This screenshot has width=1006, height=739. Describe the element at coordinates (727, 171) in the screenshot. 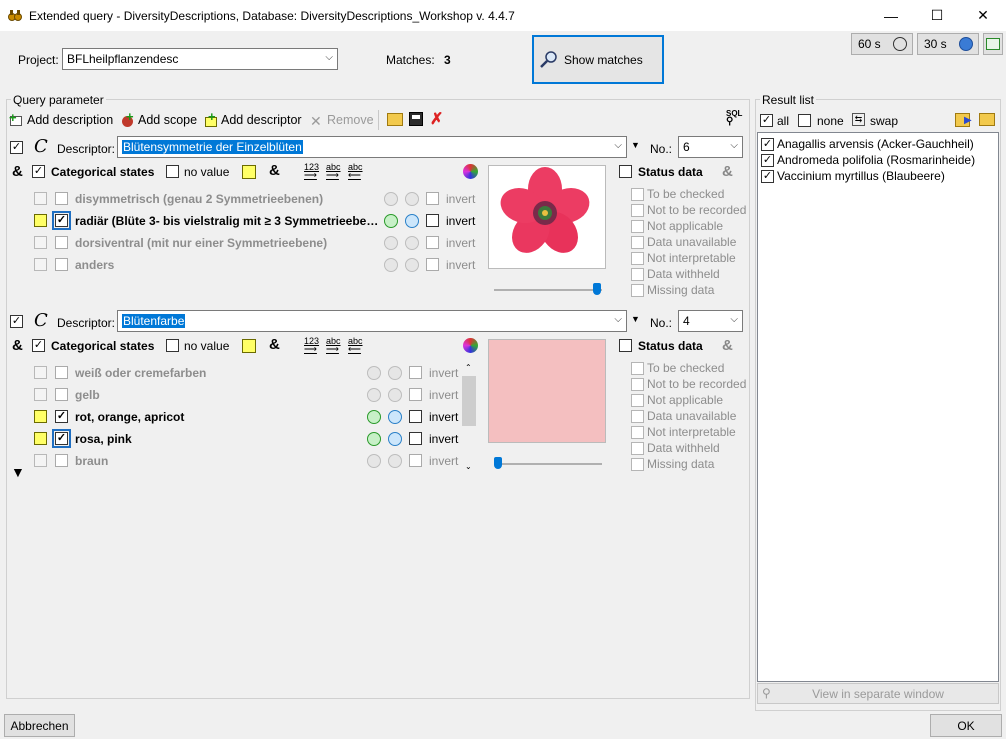

I see `status1-and-operator: &` at that location.